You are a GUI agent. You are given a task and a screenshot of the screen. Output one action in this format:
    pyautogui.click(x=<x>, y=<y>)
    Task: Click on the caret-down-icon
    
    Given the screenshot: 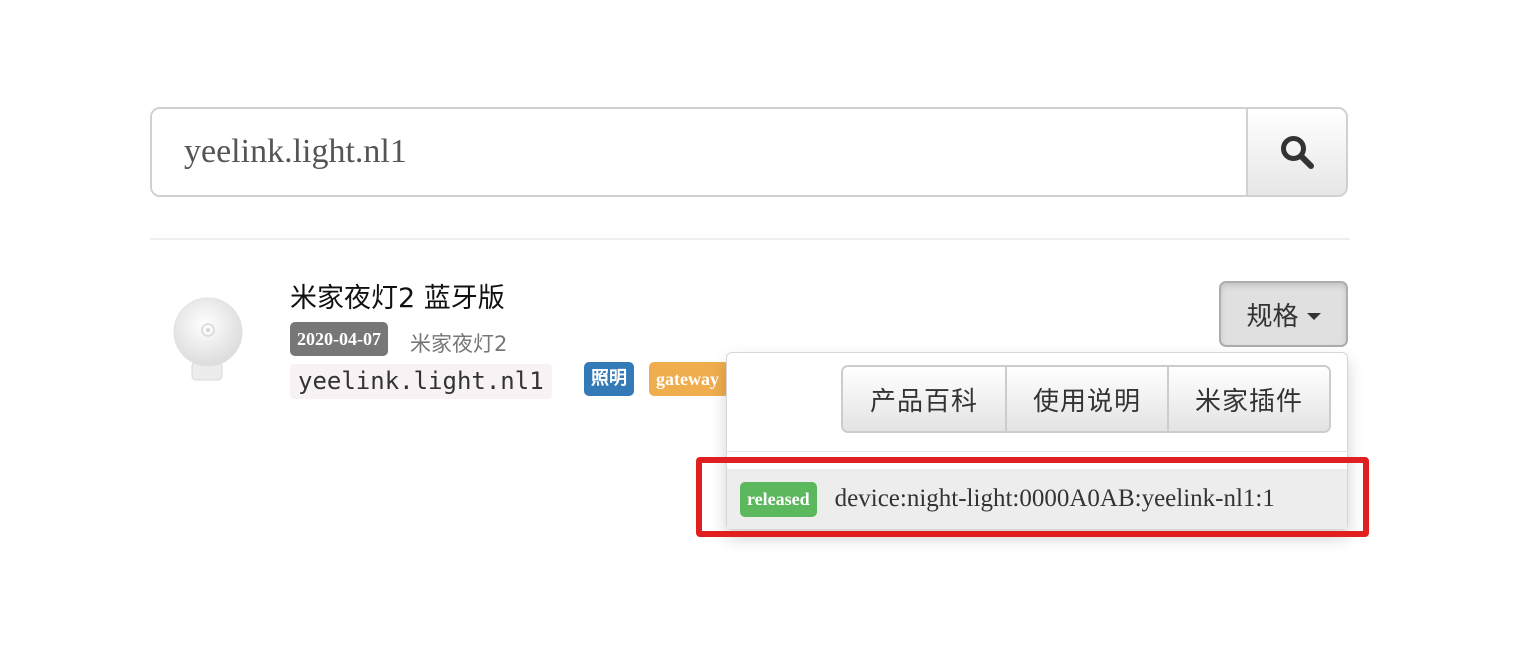 What is the action you would take?
    pyautogui.click(x=1313, y=316)
    